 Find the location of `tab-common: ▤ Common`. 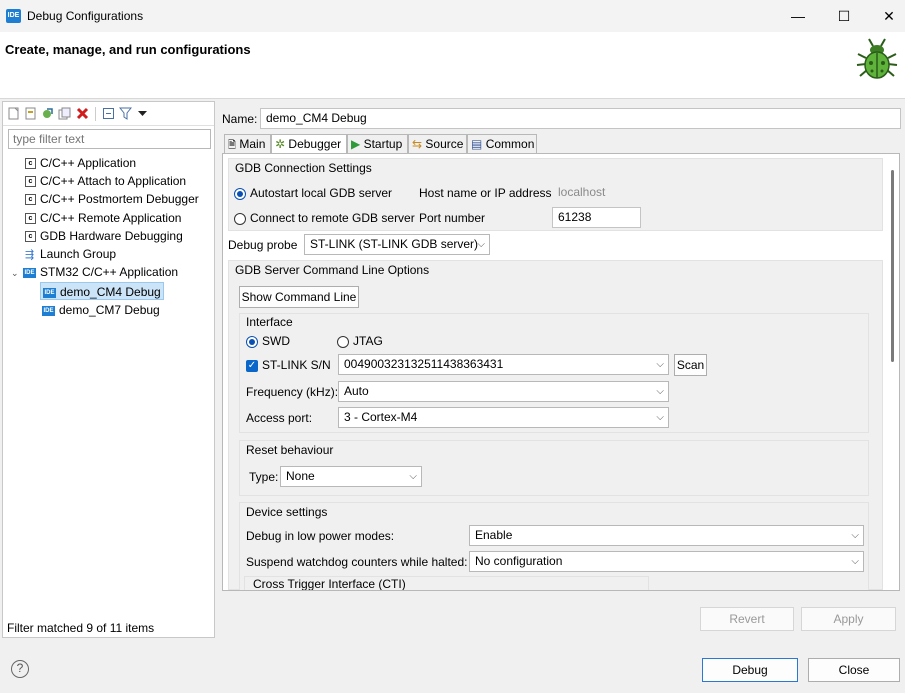

tab-common: ▤ Common is located at coordinates (502, 144).